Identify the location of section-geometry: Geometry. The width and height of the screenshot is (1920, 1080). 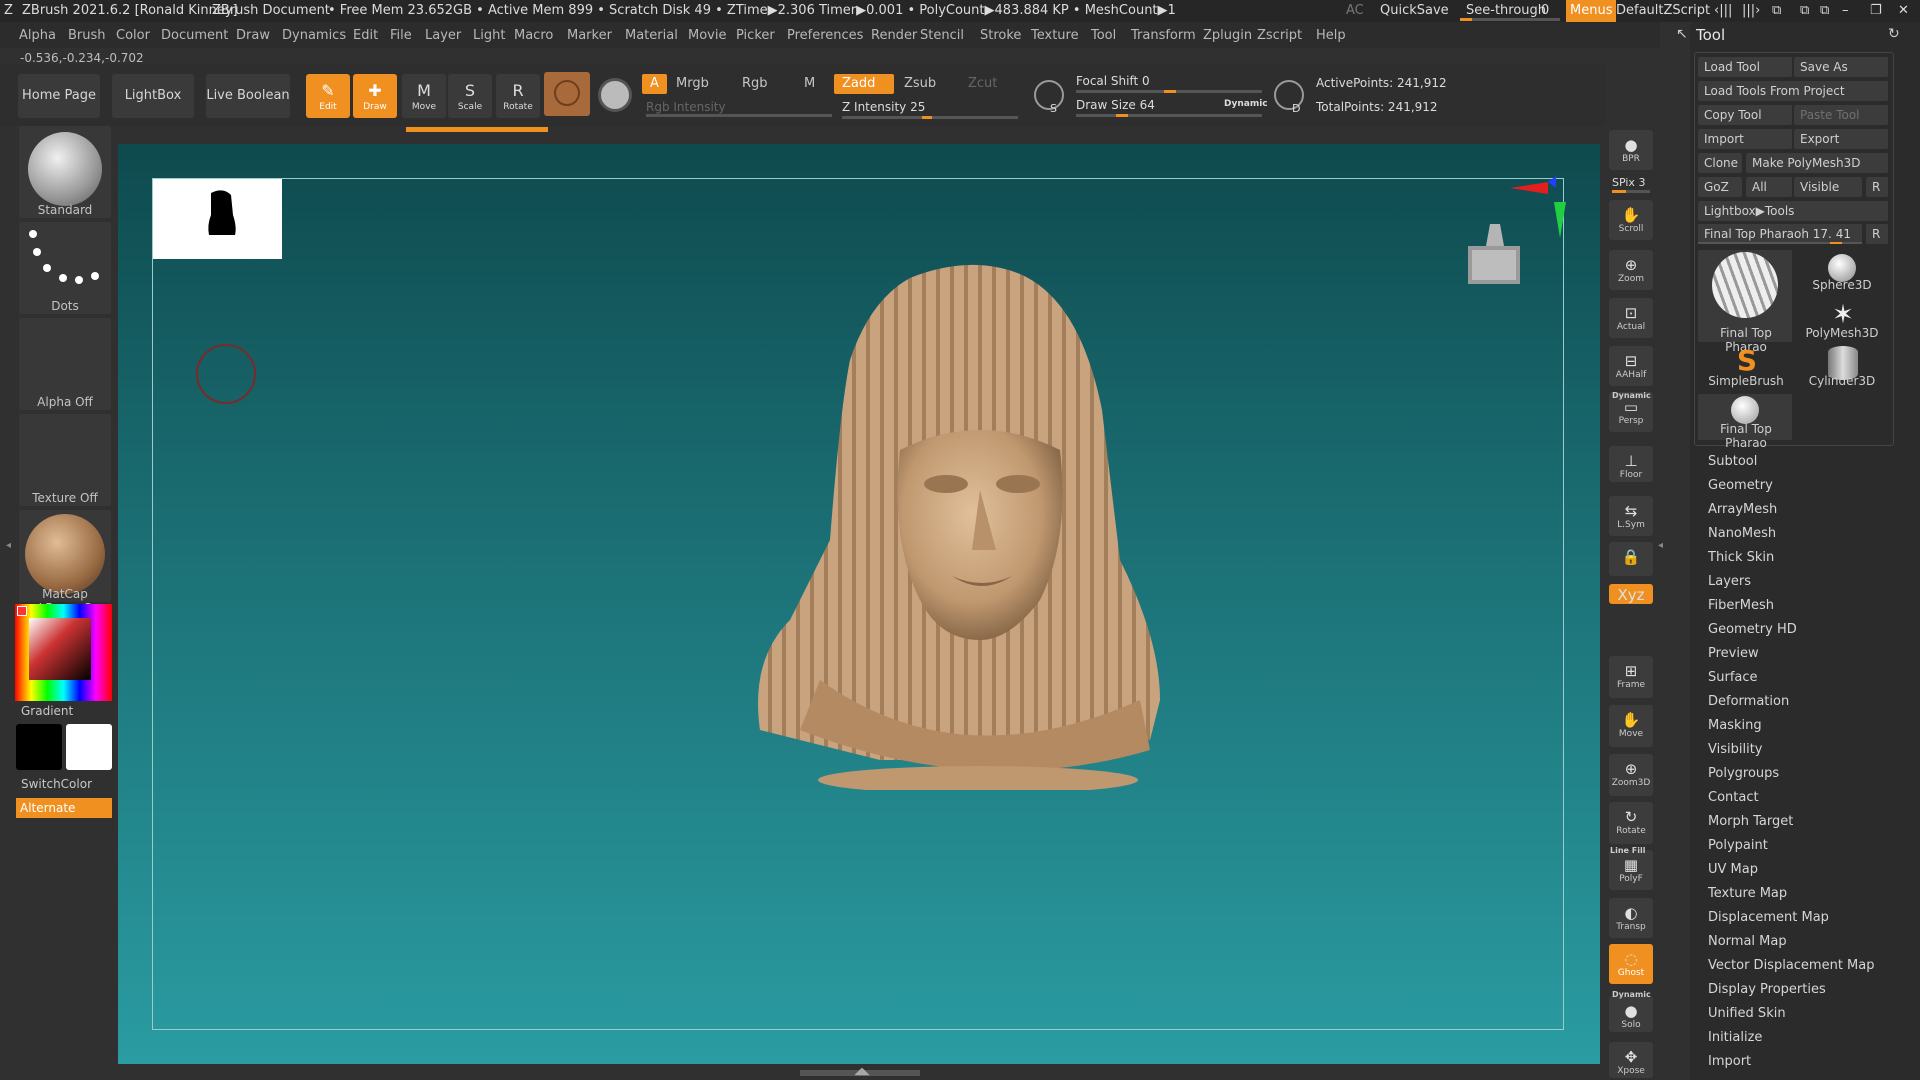
(1740, 485).